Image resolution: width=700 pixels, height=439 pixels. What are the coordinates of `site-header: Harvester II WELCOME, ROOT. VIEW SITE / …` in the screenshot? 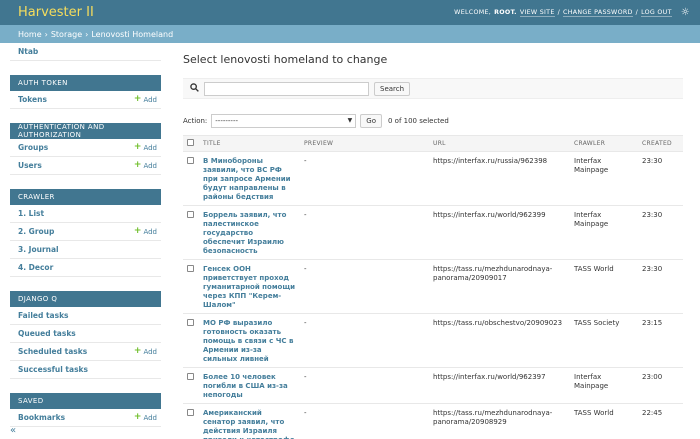 It's located at (350, 12).